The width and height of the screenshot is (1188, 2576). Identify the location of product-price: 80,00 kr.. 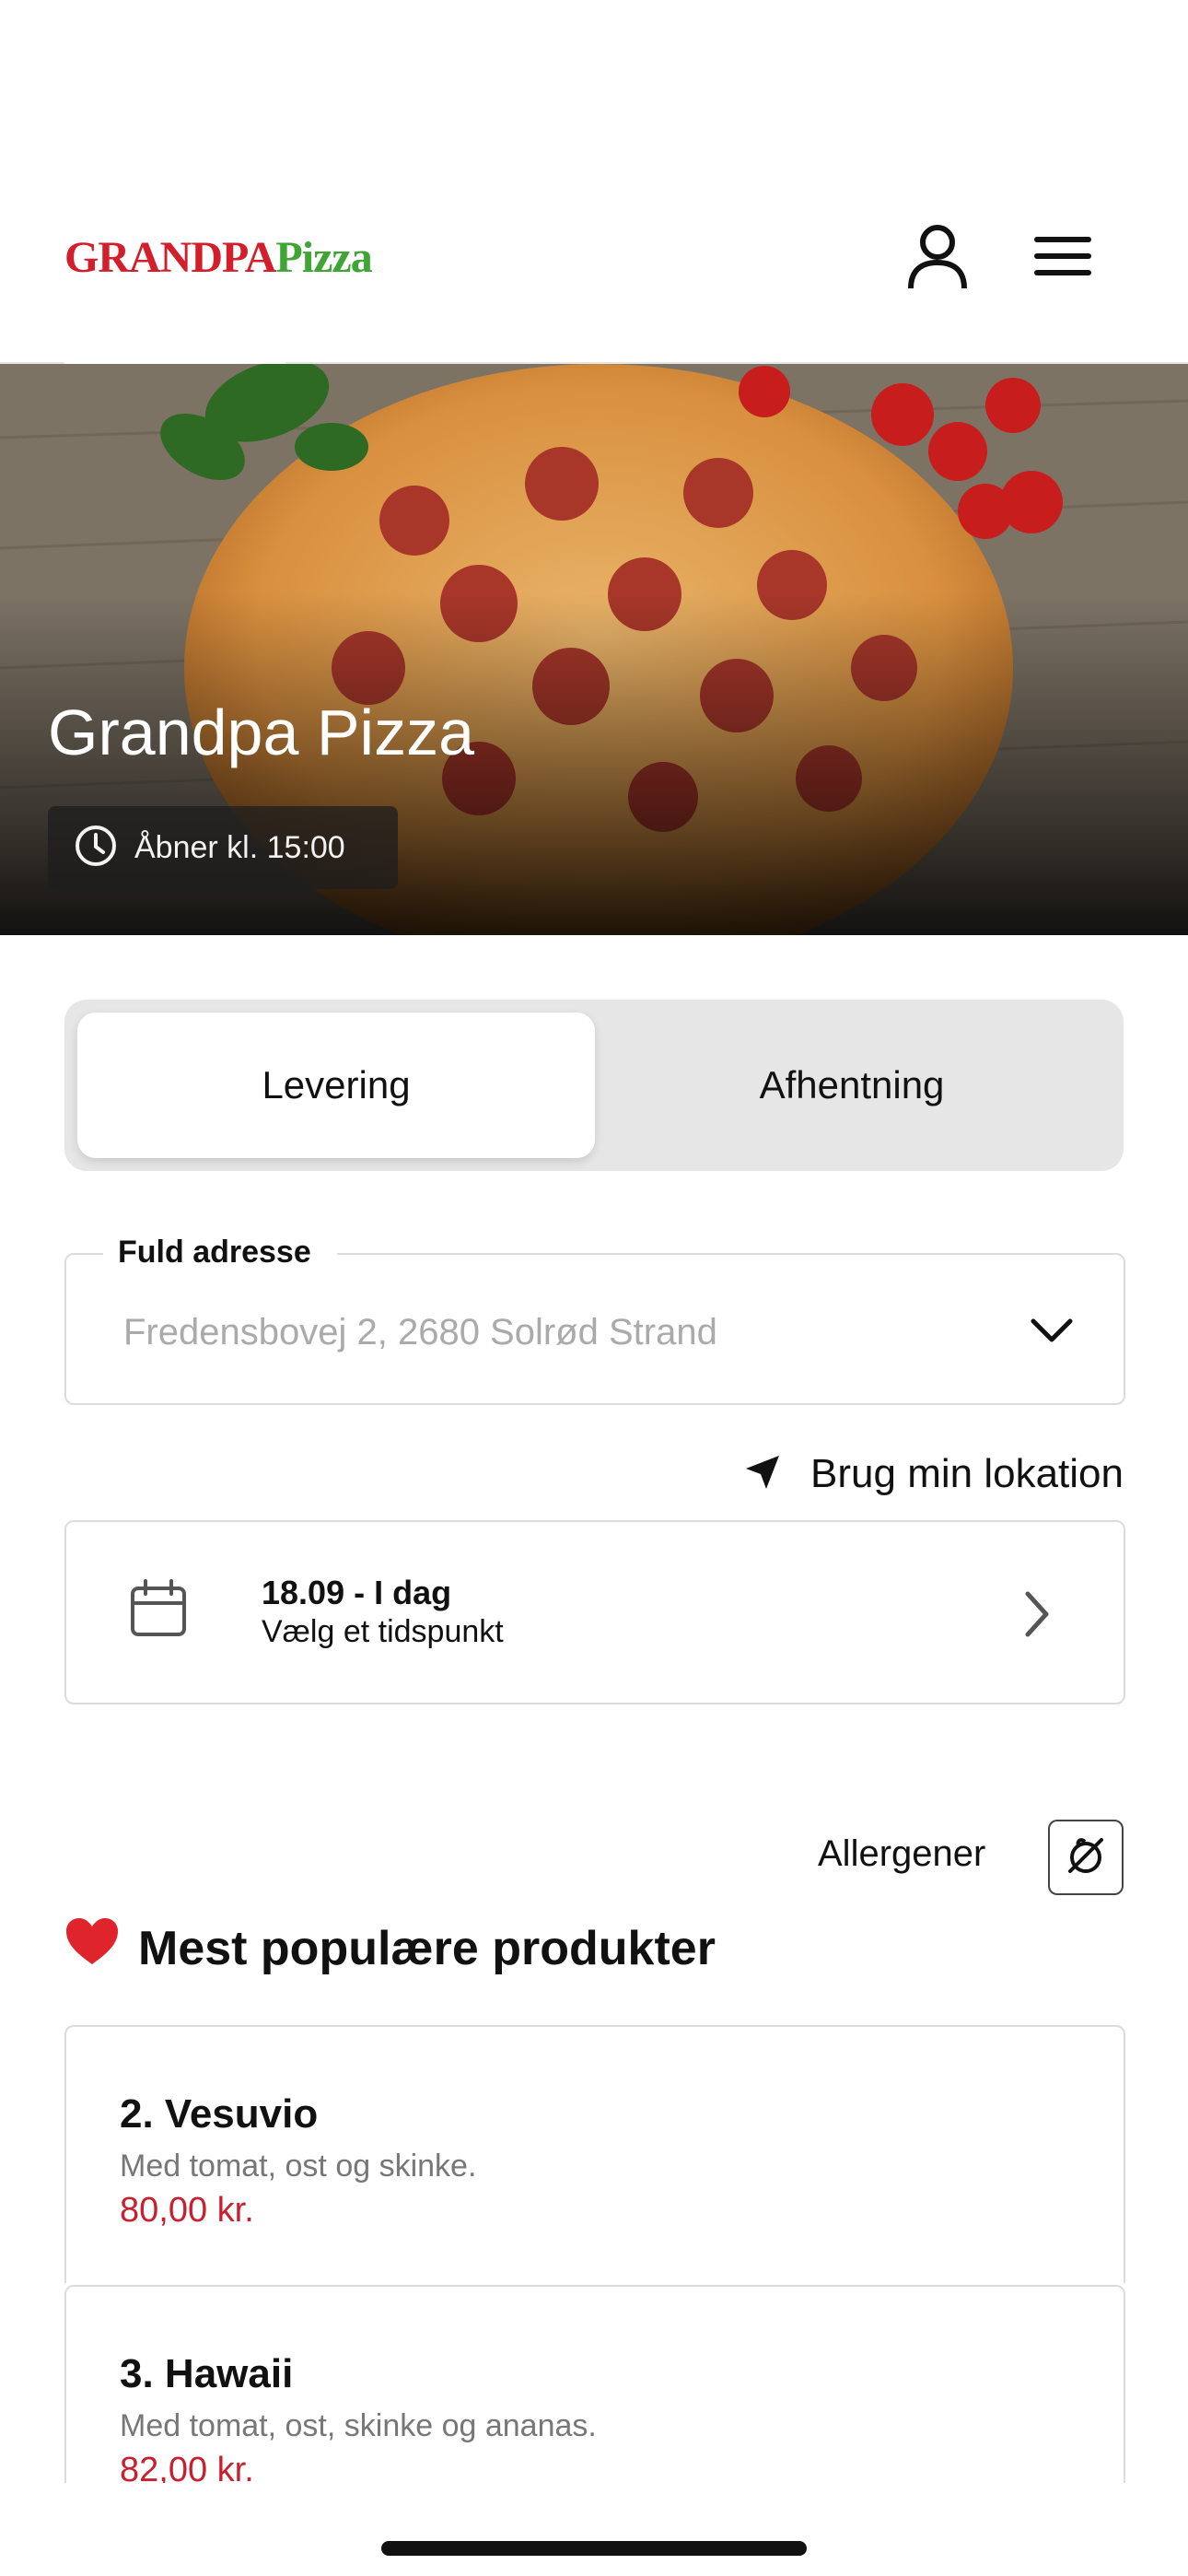
(187, 2210).